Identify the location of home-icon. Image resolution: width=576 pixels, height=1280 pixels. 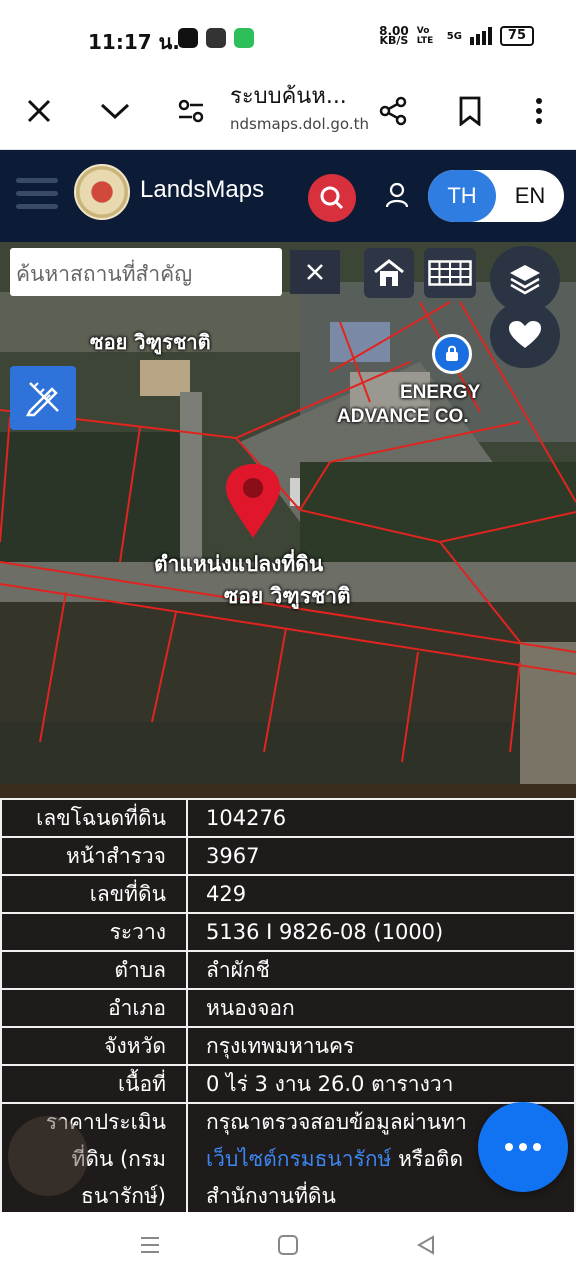
(389, 272).